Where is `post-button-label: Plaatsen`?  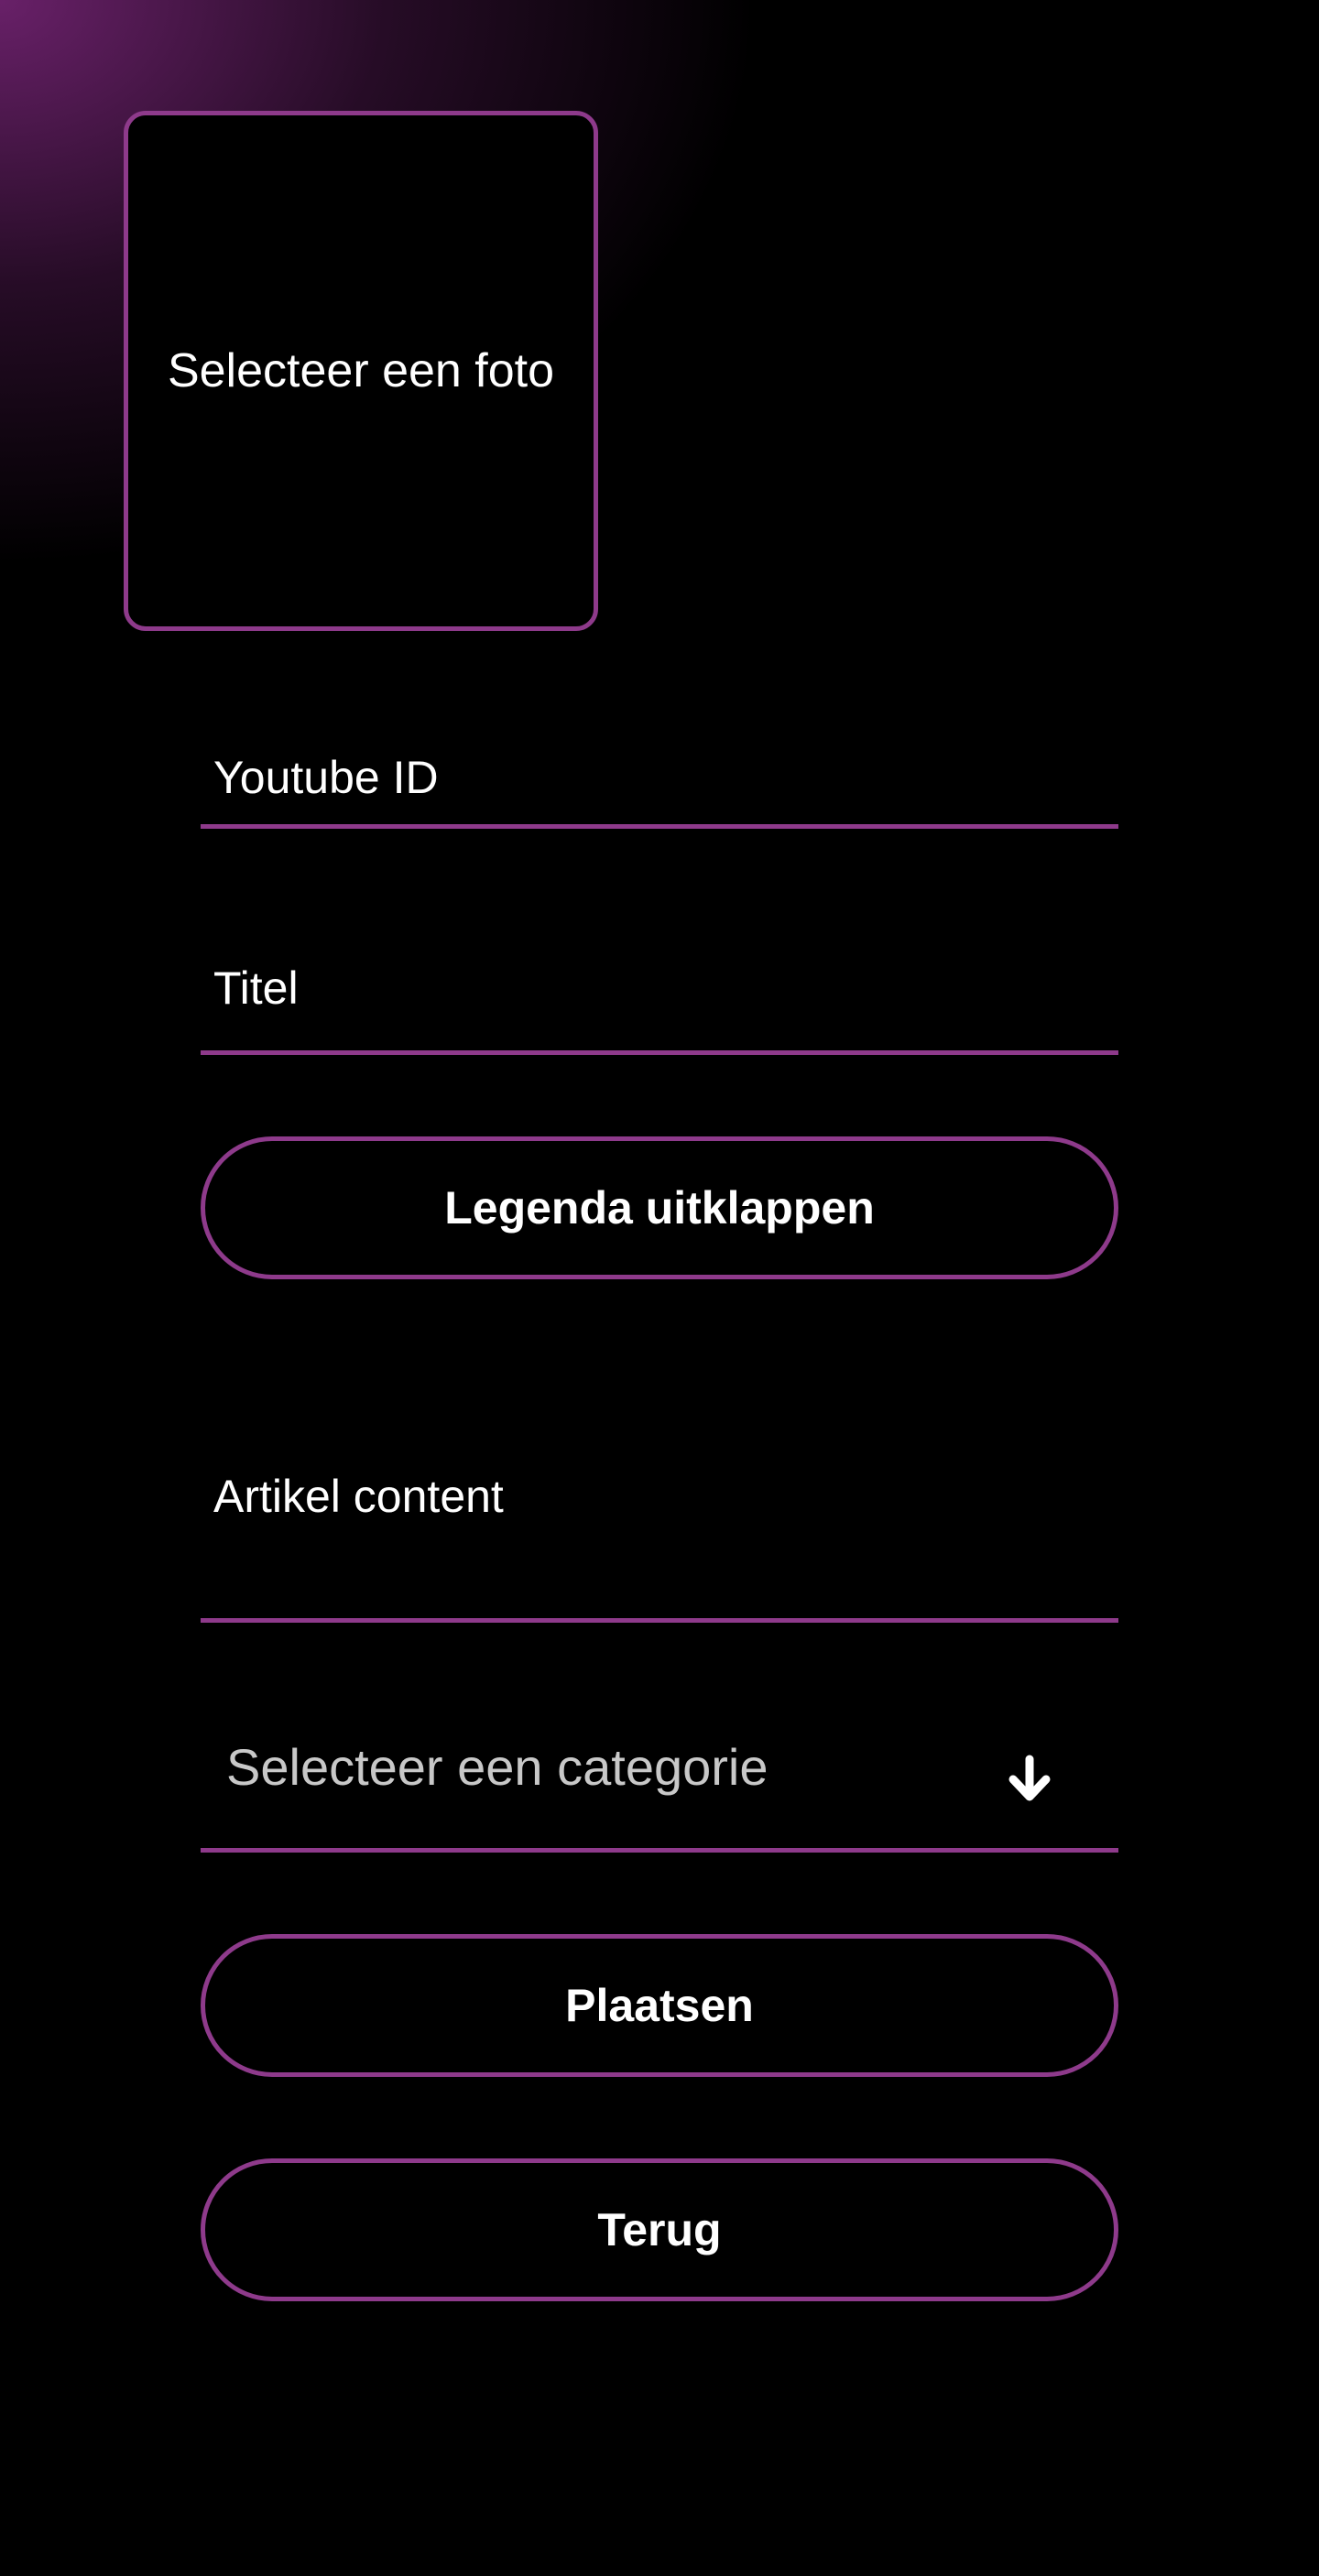 post-button-label: Plaatsen is located at coordinates (659, 2005).